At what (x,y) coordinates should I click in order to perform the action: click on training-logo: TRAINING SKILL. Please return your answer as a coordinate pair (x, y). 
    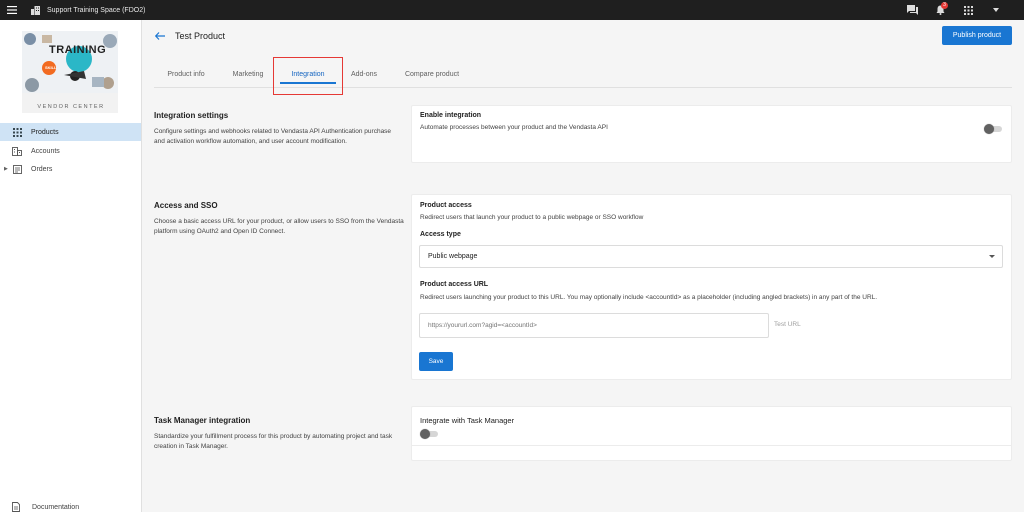
    Looking at the image, I should click on (70, 72).